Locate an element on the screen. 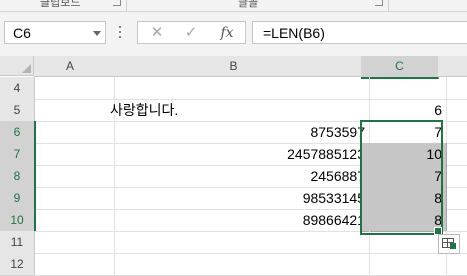 This screenshot has height=276, width=467. row-header-5: 5 is located at coordinates (17, 110).